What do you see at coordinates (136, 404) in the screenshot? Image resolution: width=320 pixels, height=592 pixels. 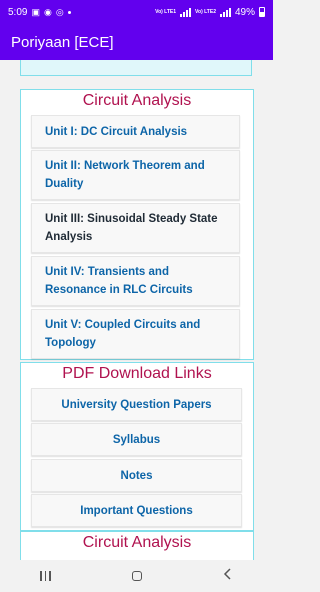 I see `question-papers-button: University Question Papers` at bounding box center [136, 404].